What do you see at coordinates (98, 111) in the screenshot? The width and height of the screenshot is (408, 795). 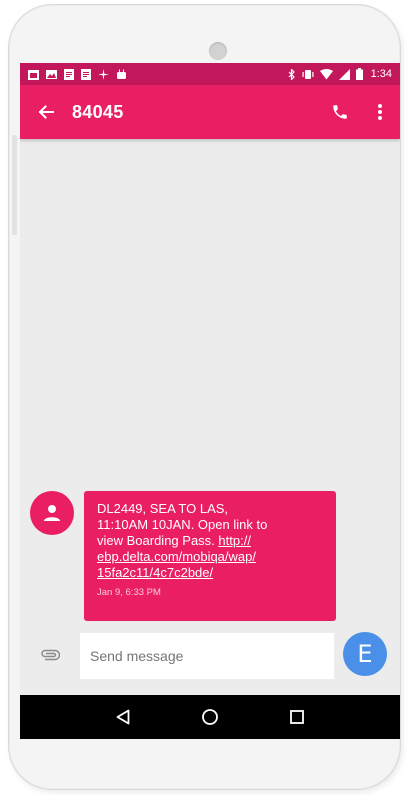 I see `conversation-title: 84045` at bounding box center [98, 111].